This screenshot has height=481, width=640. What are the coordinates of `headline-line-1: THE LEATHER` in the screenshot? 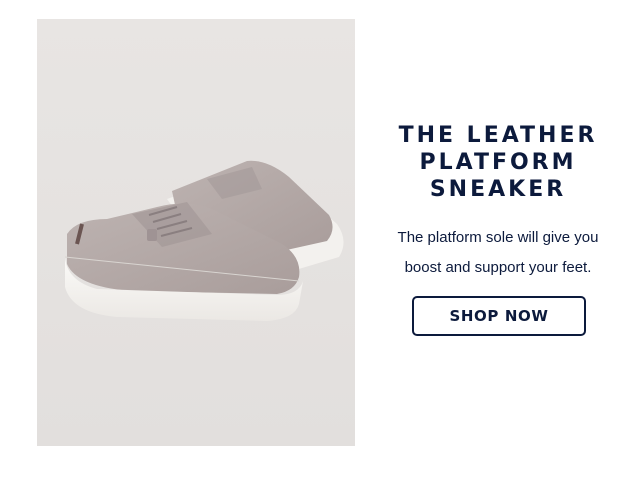 It's located at (498, 135).